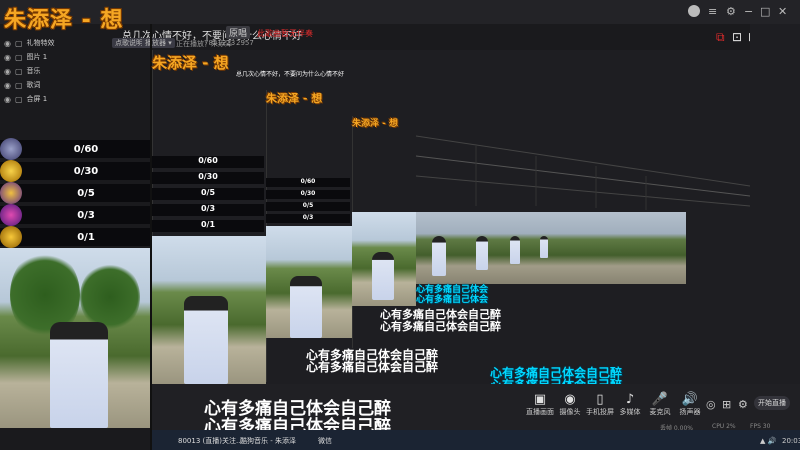 The width and height of the screenshot is (800, 450). I want to click on count-value: 0/30, so click(86, 171).